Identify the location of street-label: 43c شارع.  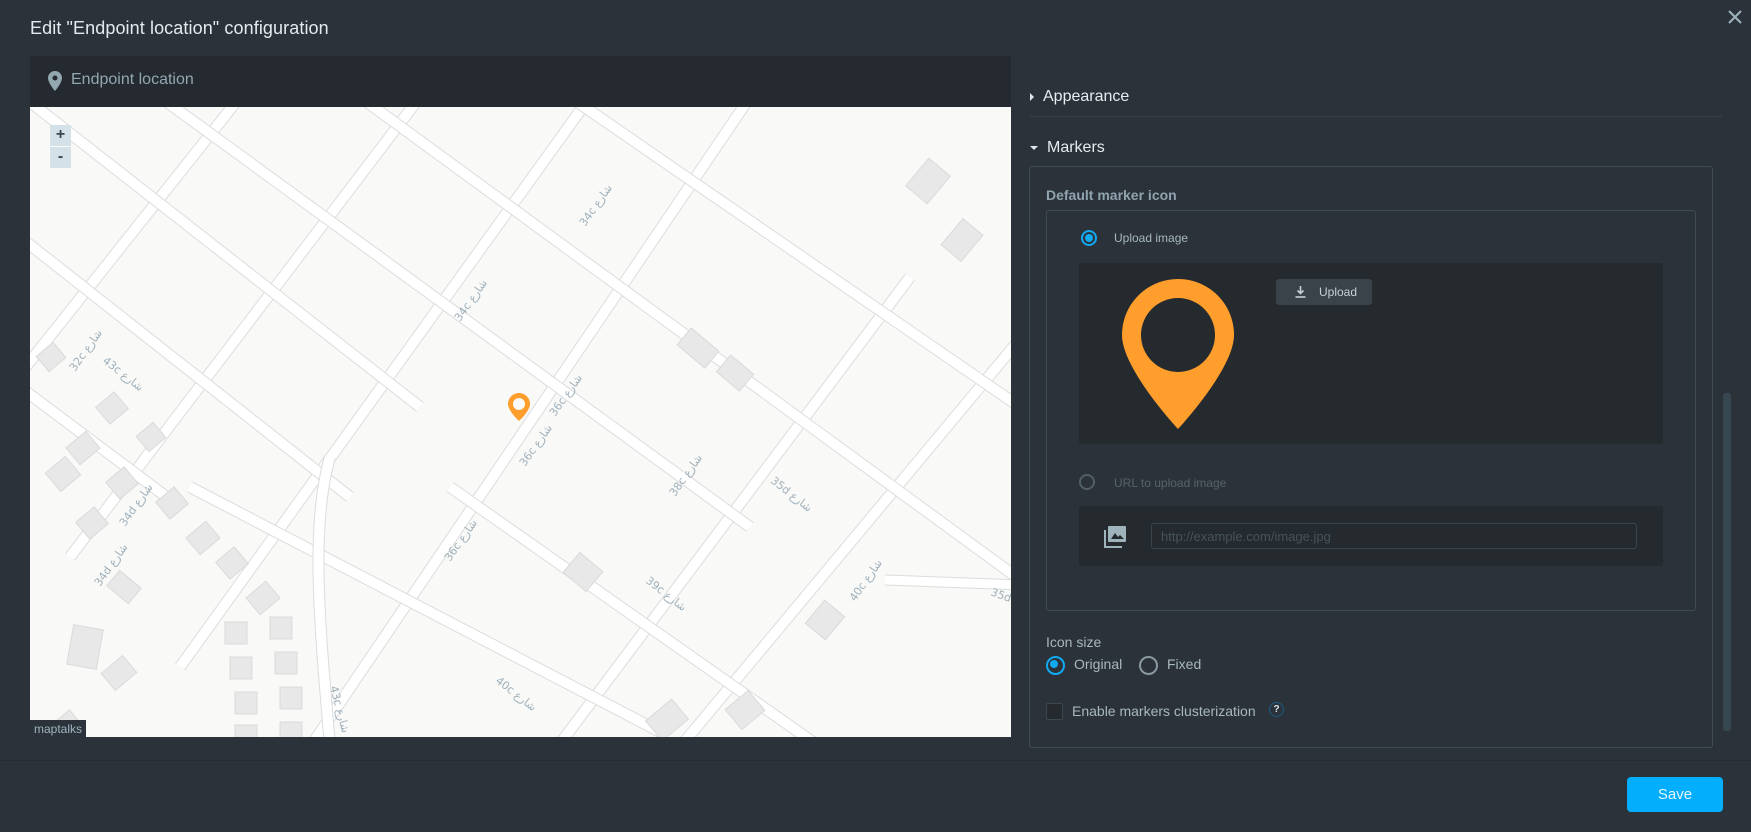
(123, 374).